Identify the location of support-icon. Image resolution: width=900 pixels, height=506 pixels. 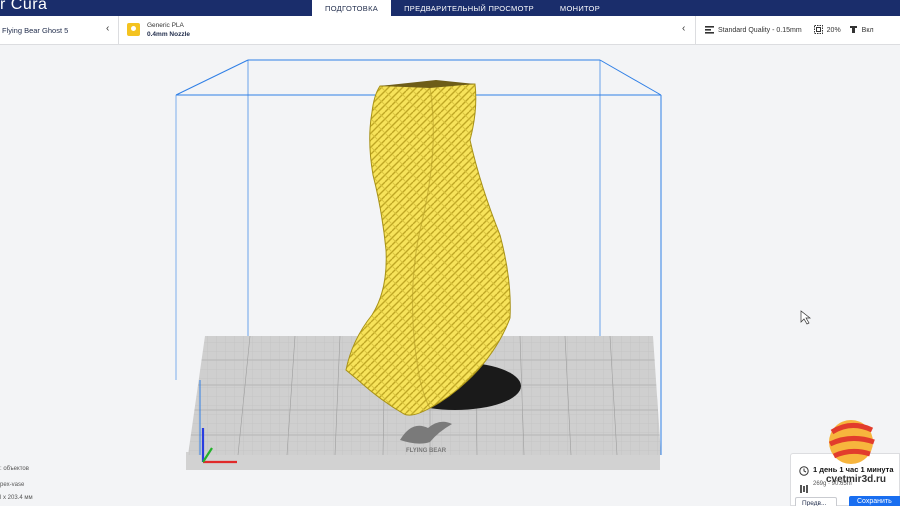
(853, 30).